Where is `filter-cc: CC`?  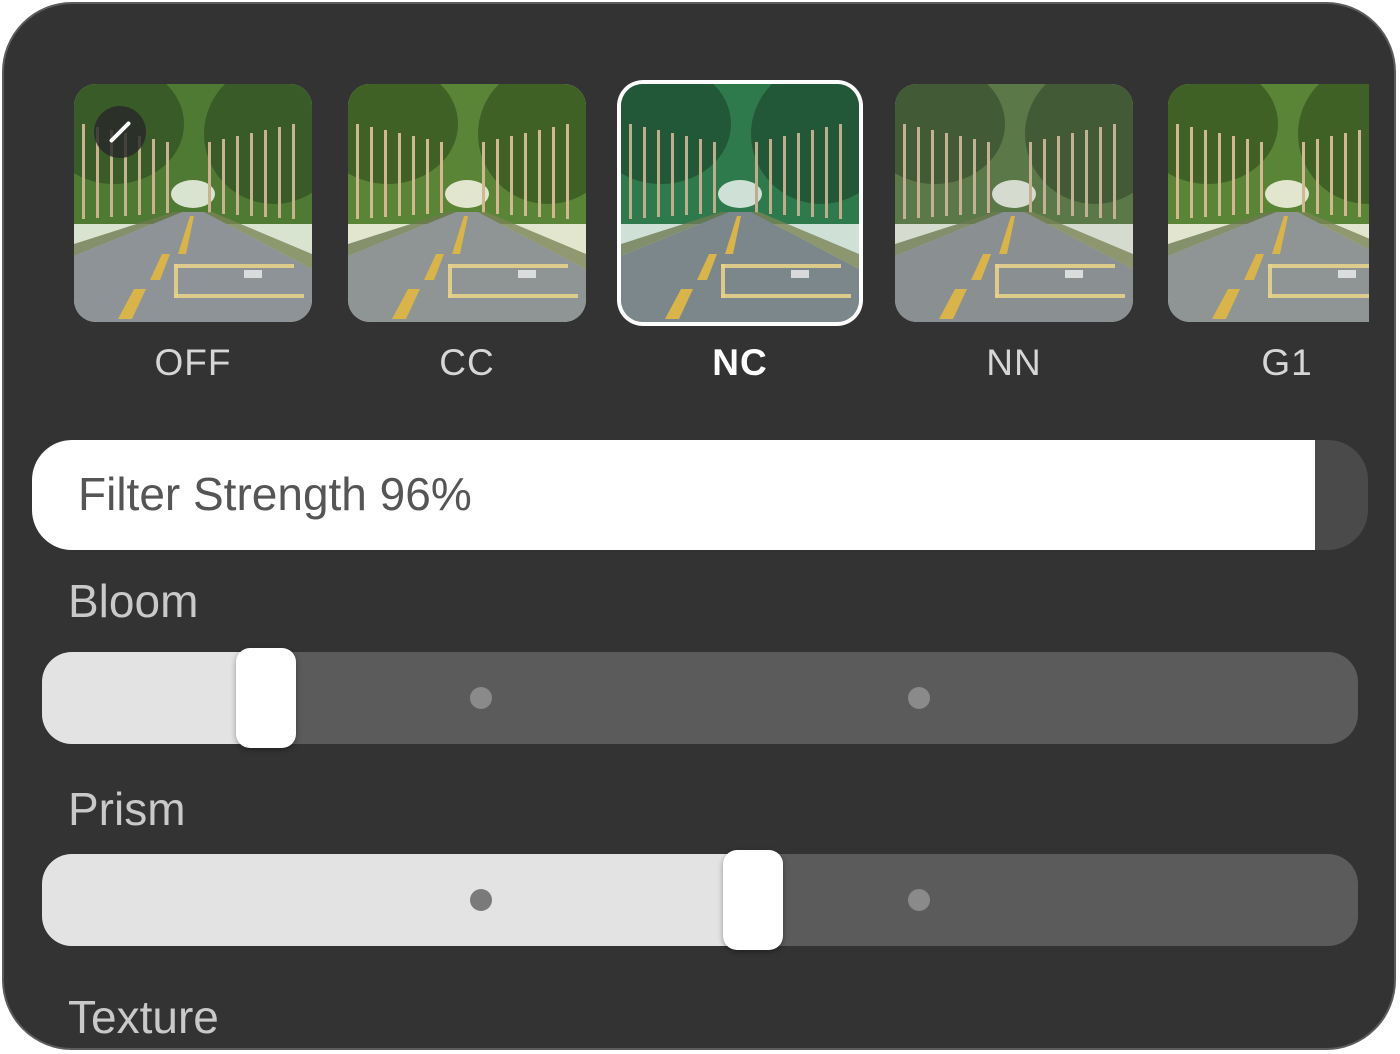 filter-cc: CC is located at coordinates (467, 234).